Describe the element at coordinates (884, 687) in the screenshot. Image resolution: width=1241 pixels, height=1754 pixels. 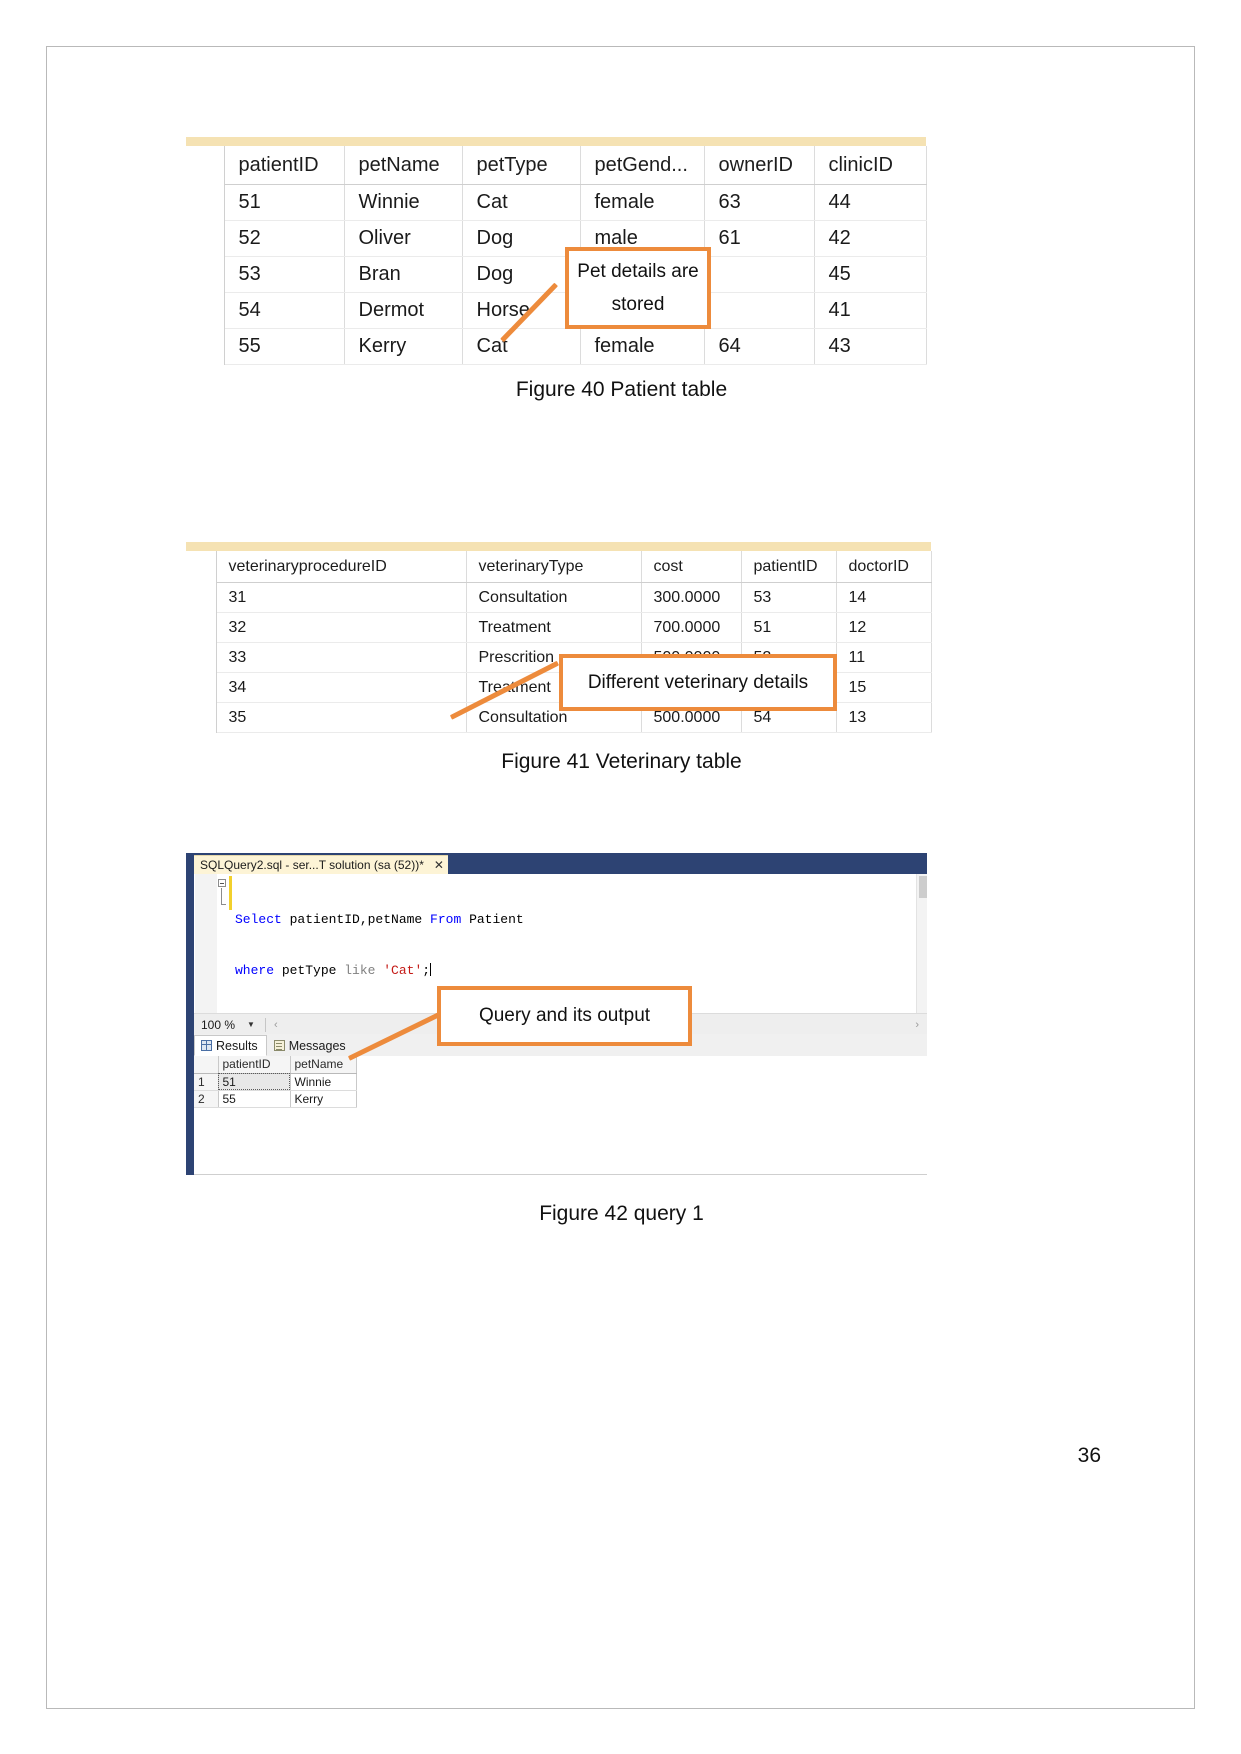
I see `cell-doctorid: 15` at that location.